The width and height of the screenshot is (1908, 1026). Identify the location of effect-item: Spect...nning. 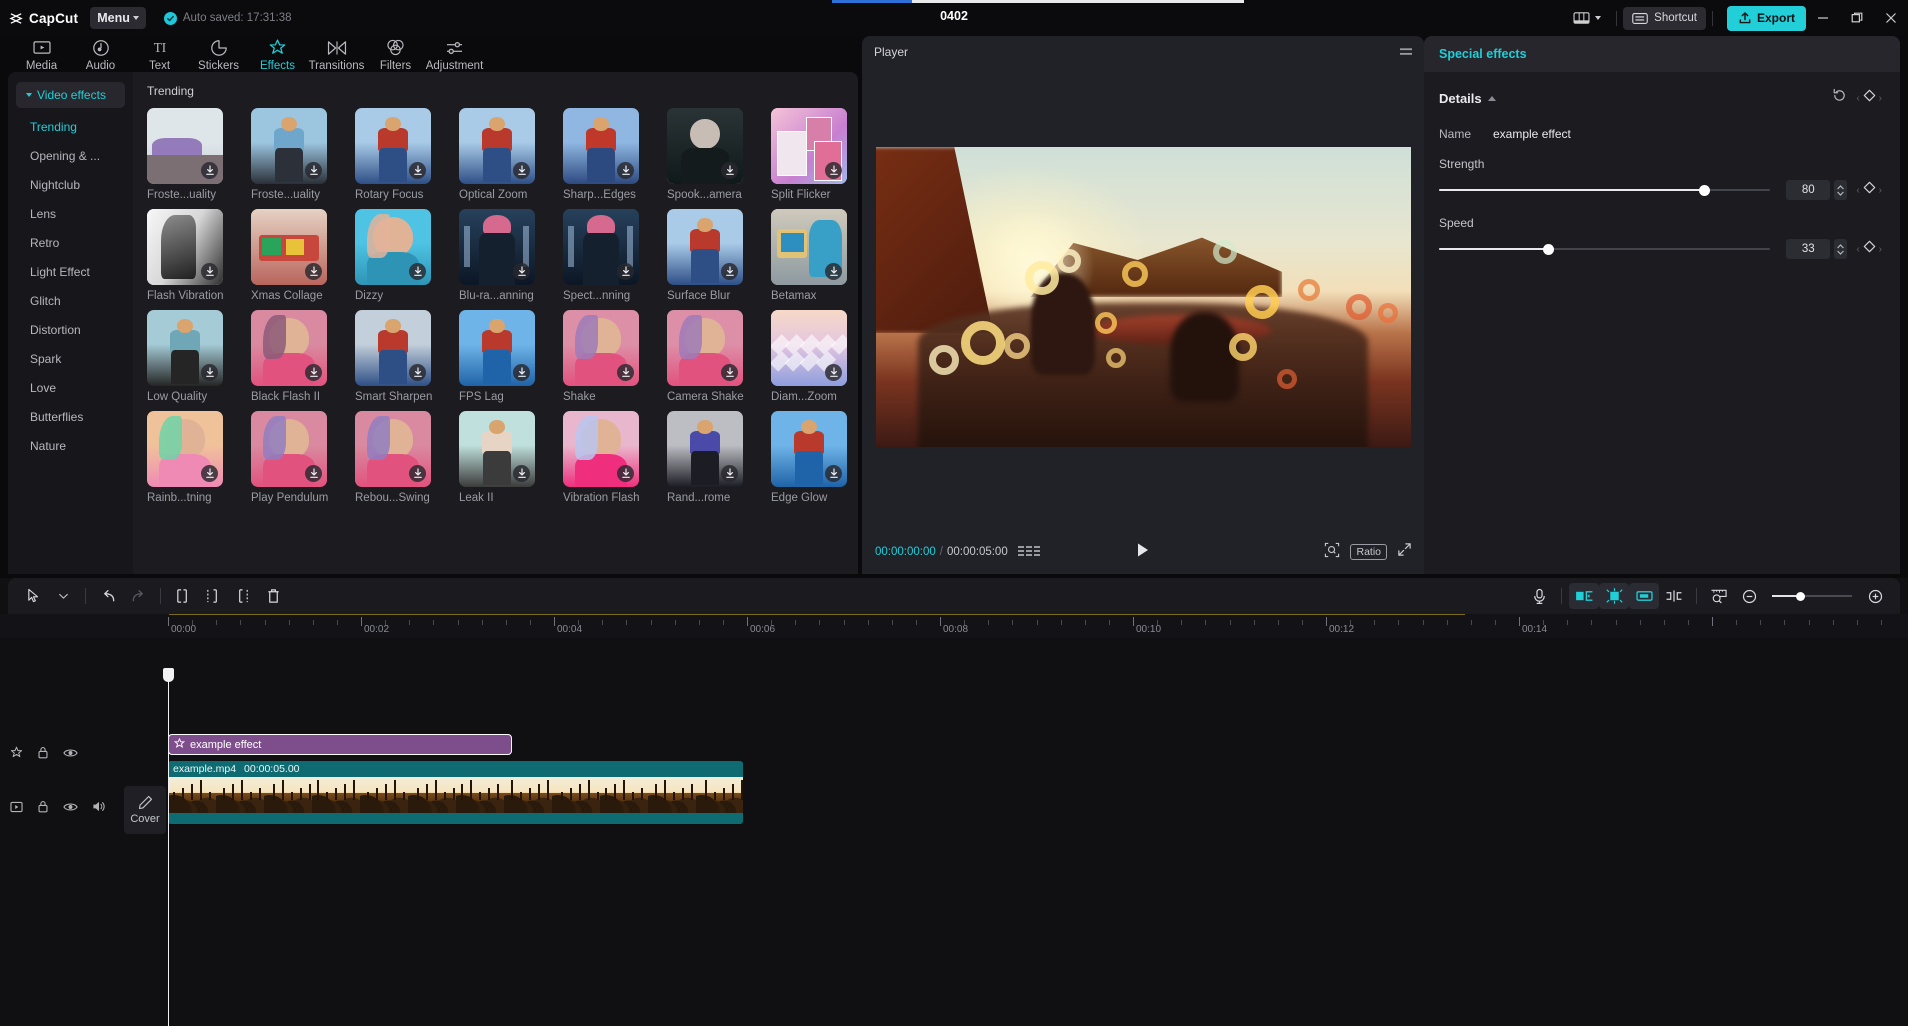
(614, 255).